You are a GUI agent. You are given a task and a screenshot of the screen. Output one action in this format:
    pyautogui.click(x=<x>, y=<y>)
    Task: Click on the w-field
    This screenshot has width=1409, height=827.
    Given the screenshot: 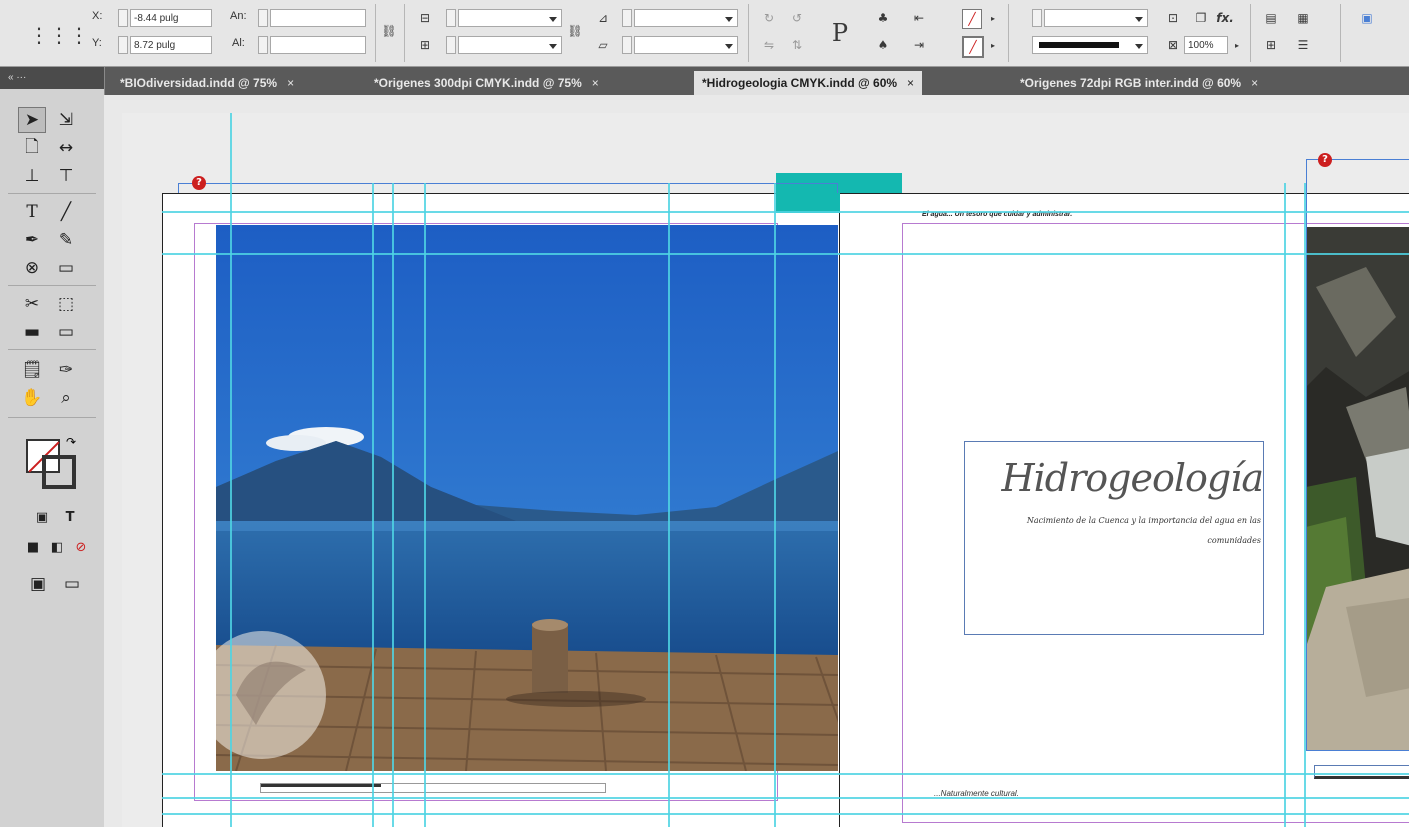 What is the action you would take?
    pyautogui.click(x=318, y=18)
    